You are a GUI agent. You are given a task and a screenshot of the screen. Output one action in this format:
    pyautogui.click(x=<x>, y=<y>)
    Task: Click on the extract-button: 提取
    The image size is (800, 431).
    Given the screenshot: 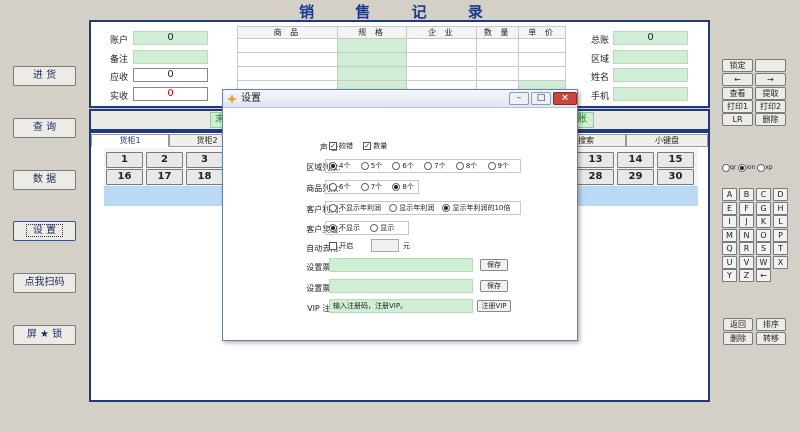 What is the action you would take?
    pyautogui.click(x=770, y=93)
    